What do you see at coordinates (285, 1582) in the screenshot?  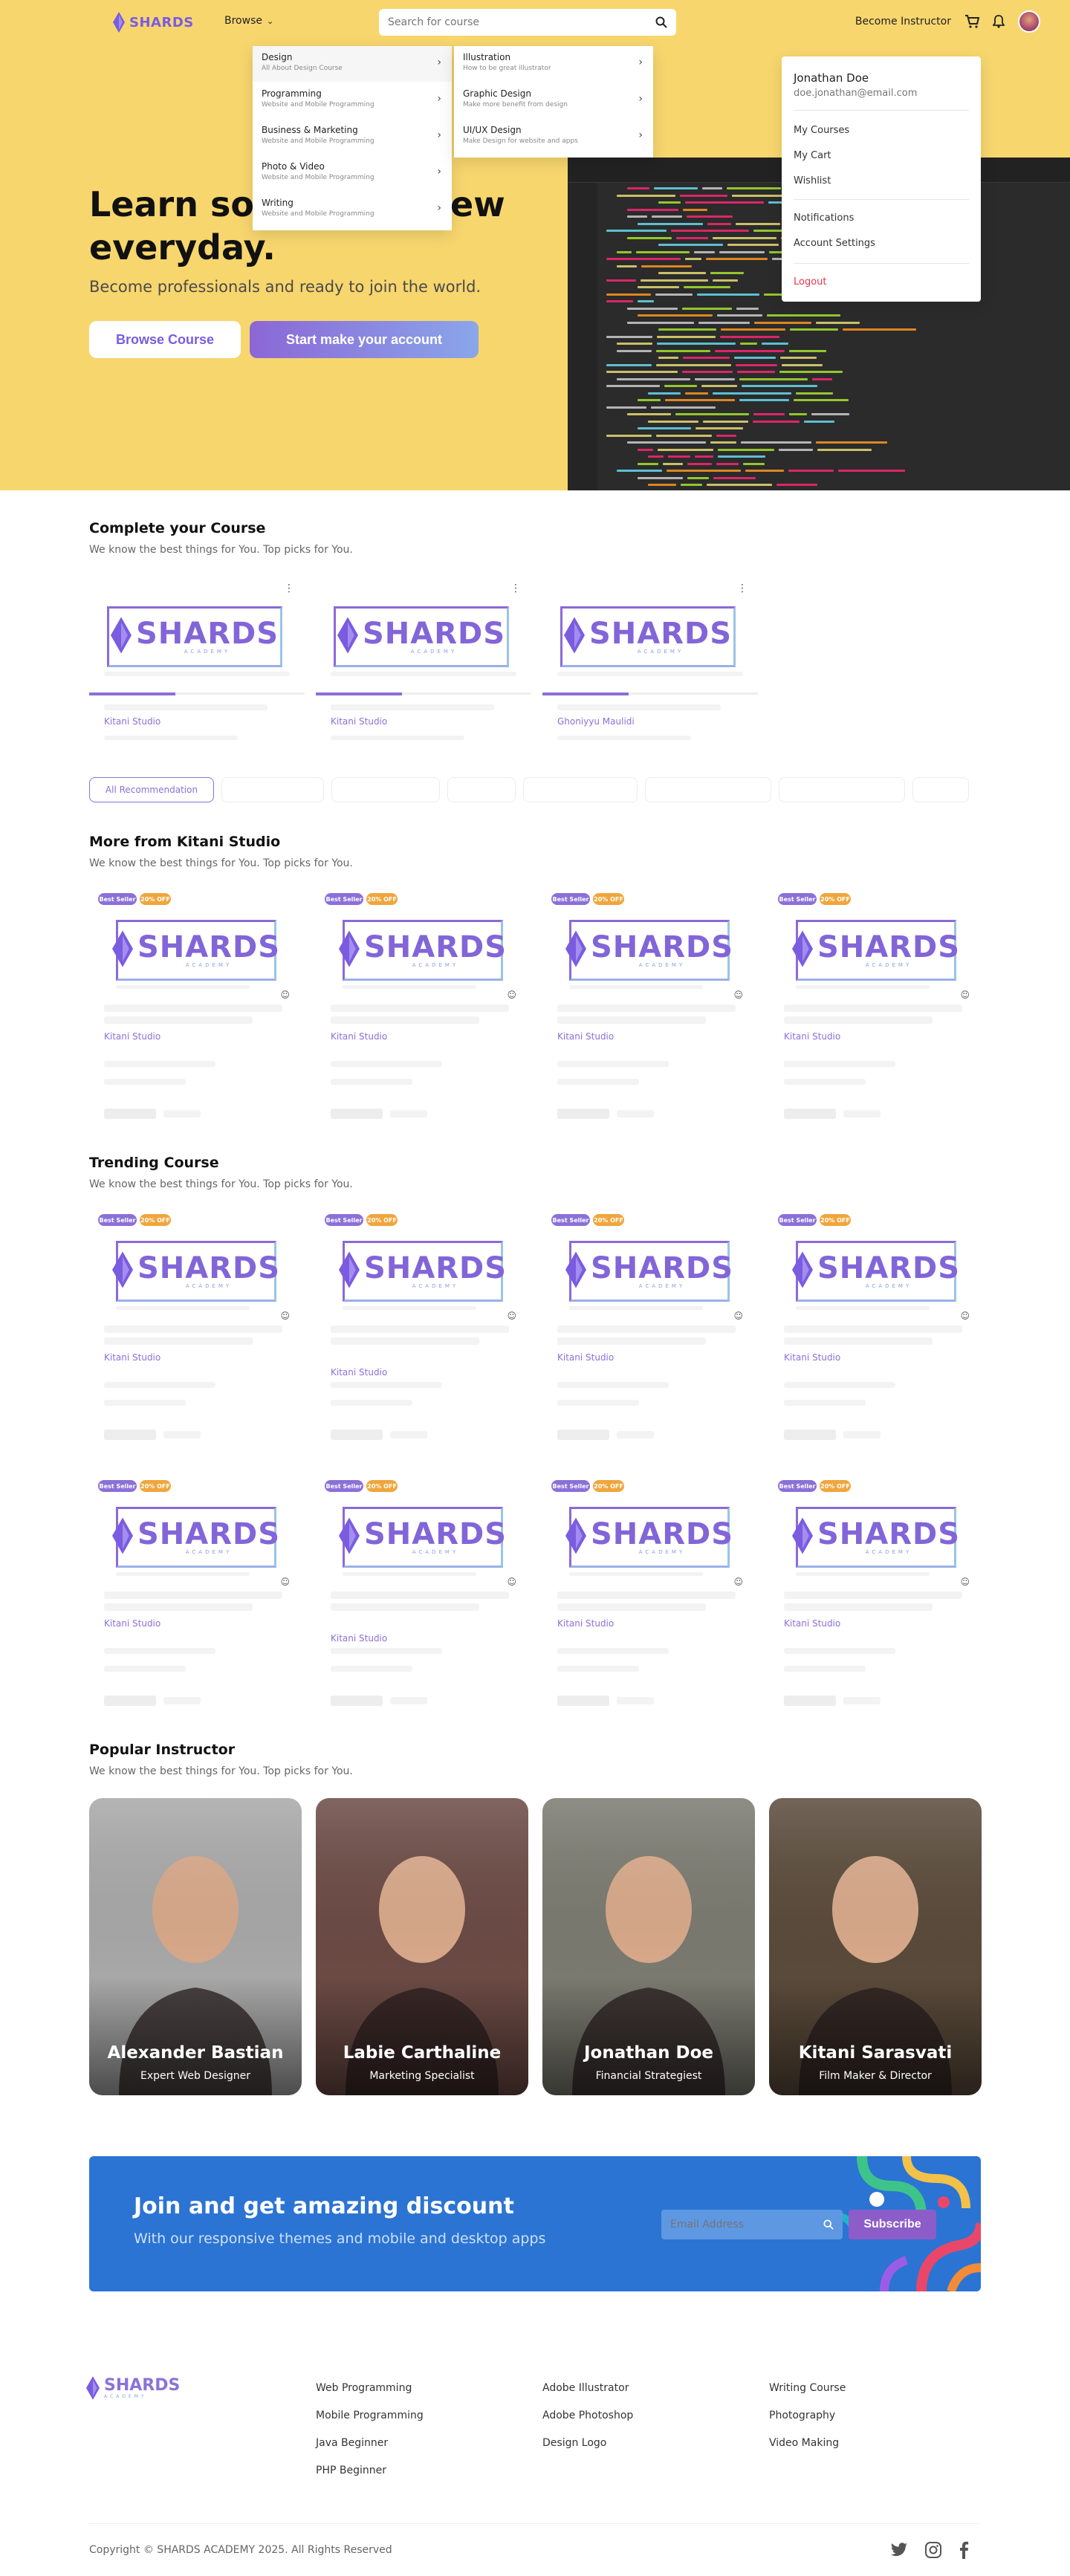 I see `user-icon: ☺` at bounding box center [285, 1582].